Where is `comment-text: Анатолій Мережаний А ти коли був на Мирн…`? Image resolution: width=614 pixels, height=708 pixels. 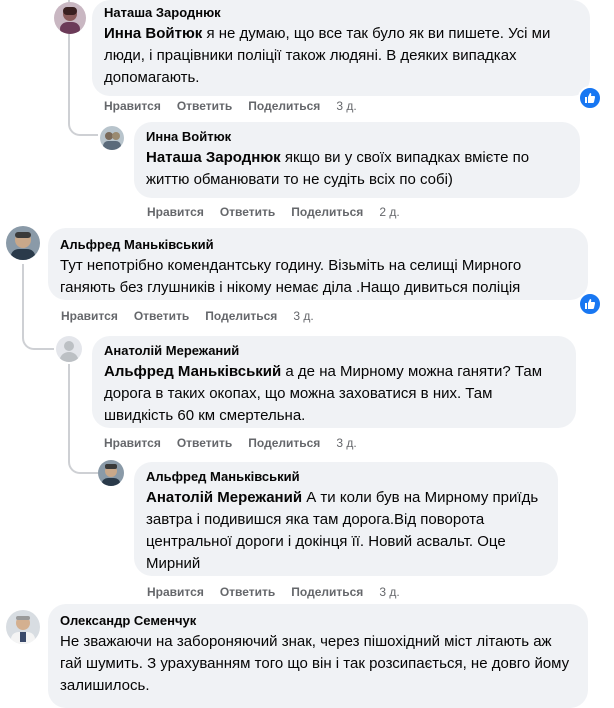 comment-text: Анатолій Мережаний А ти коли був на Мирн… is located at coordinates (346, 531).